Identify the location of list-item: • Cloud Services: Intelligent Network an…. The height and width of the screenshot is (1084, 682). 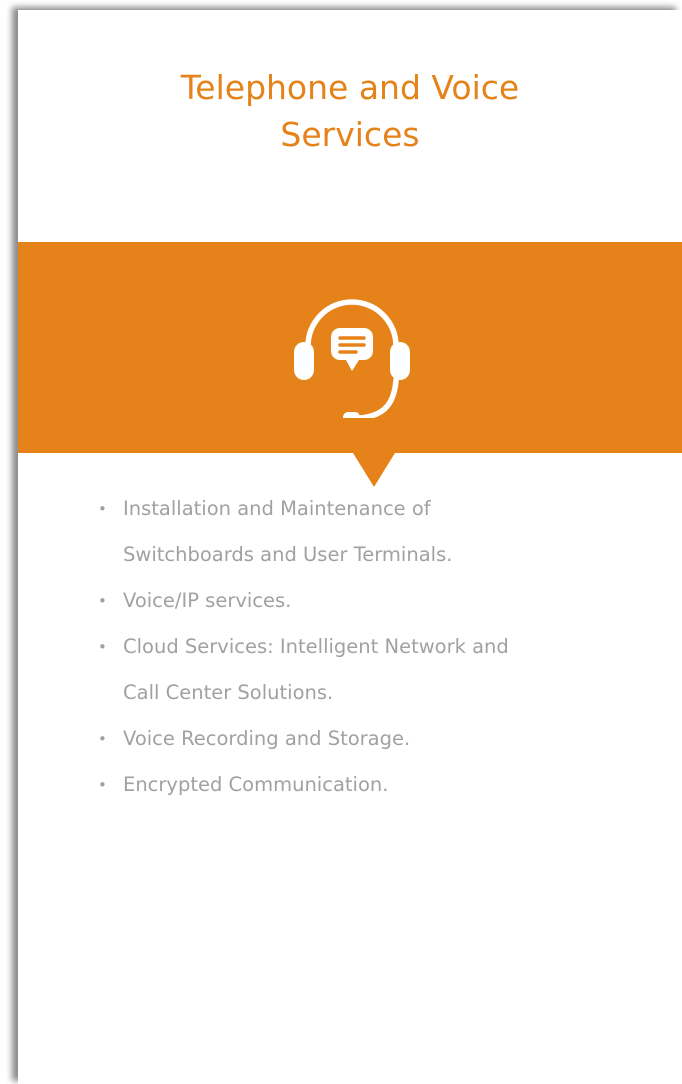
(383, 670).